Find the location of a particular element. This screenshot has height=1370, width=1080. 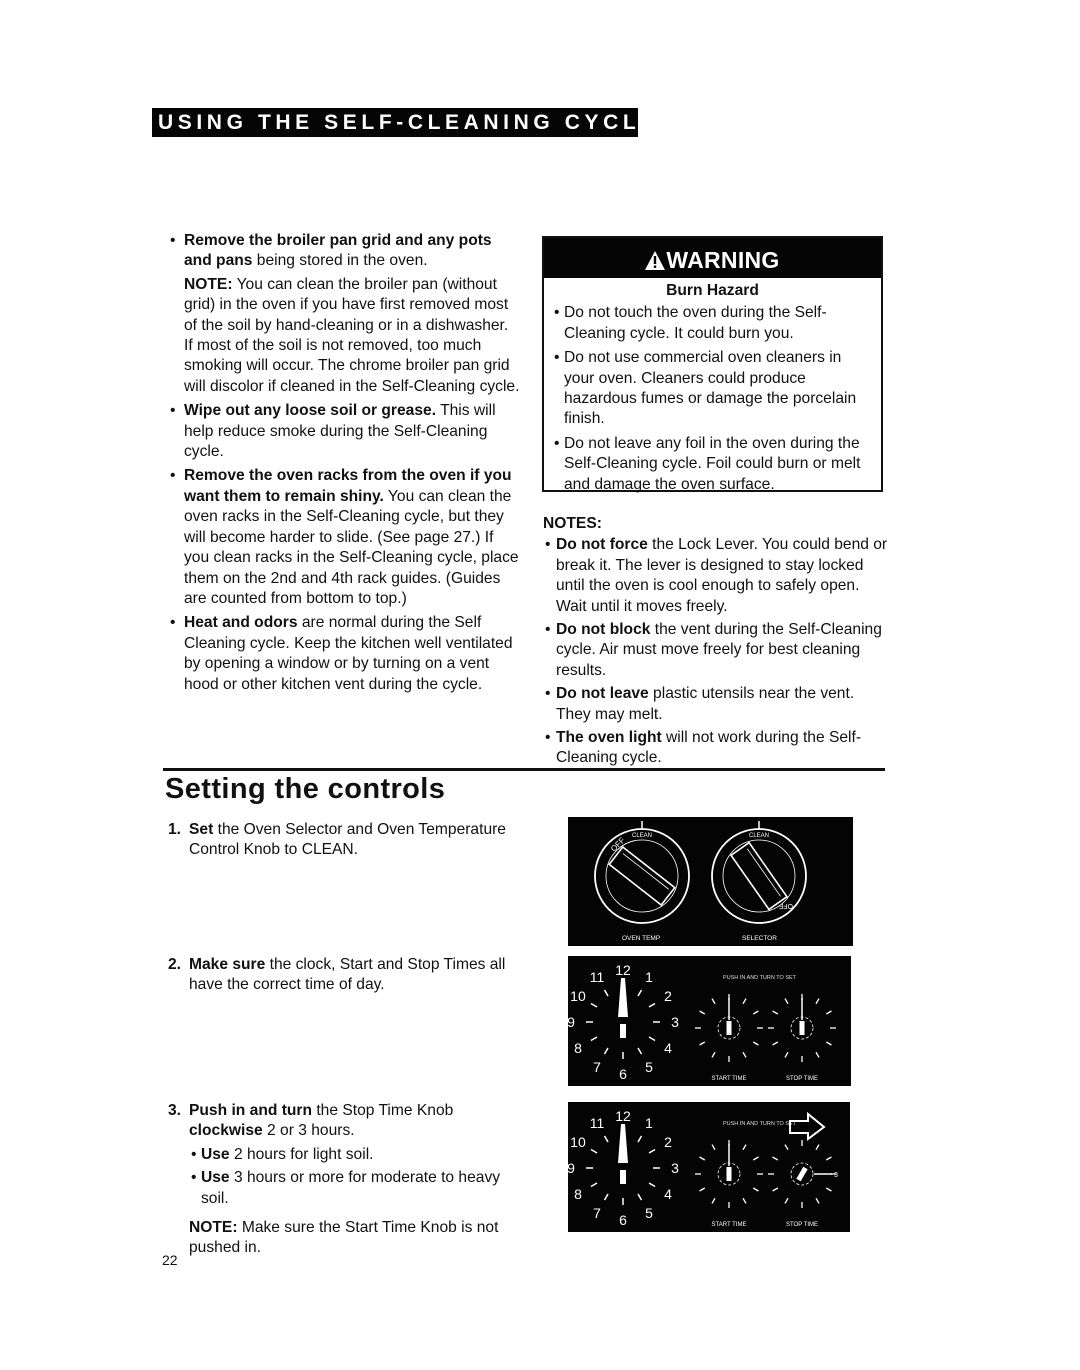

sub-item-text: 2 hours for light soil. is located at coordinates (301, 1154).